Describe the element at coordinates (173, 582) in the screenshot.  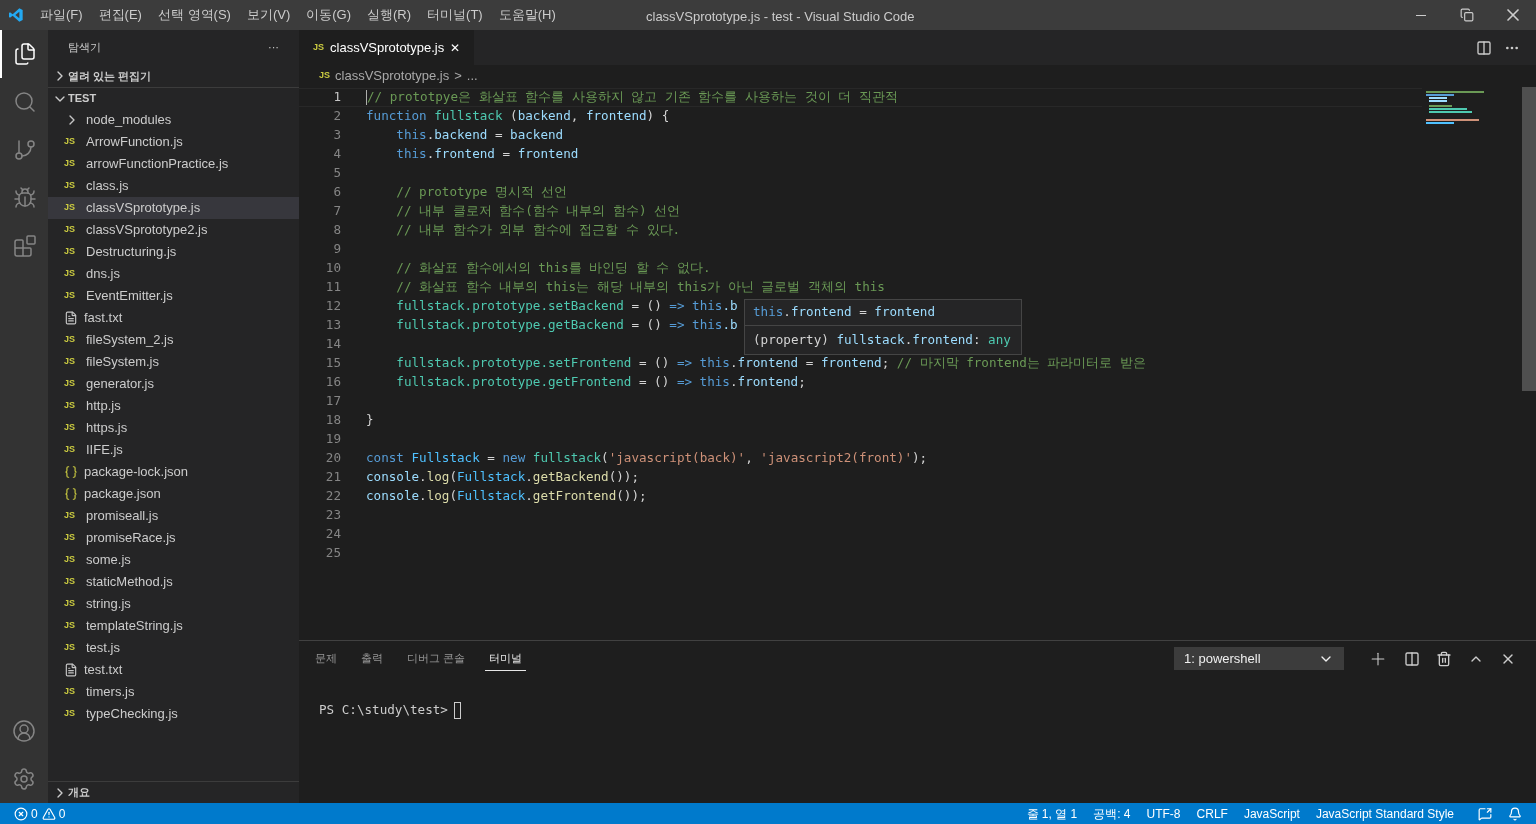
I see `file-item: JS staticMethod.js` at that location.